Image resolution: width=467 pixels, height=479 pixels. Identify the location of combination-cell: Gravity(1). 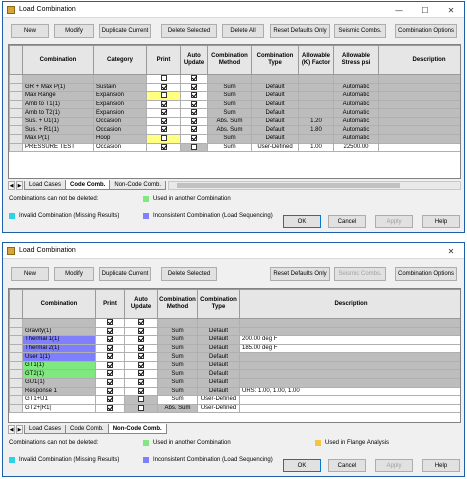
(59, 331).